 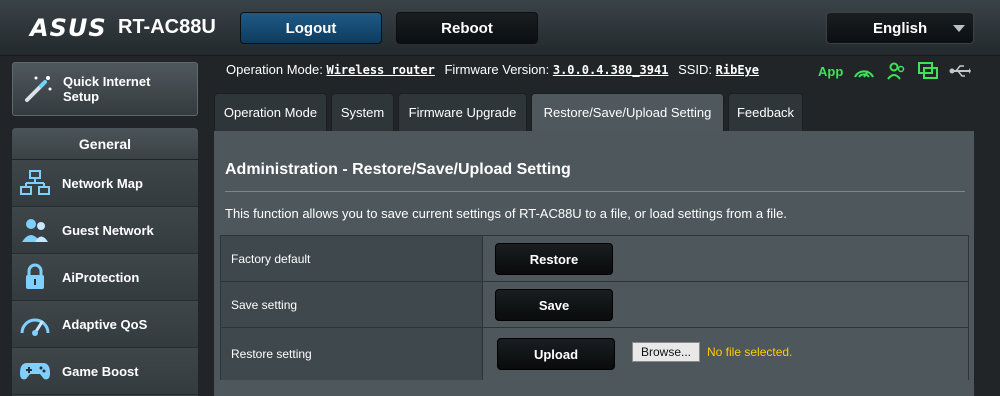 I want to click on top-bar: ASUS RT-AC88U Logout Reboot English, so click(x=500, y=28).